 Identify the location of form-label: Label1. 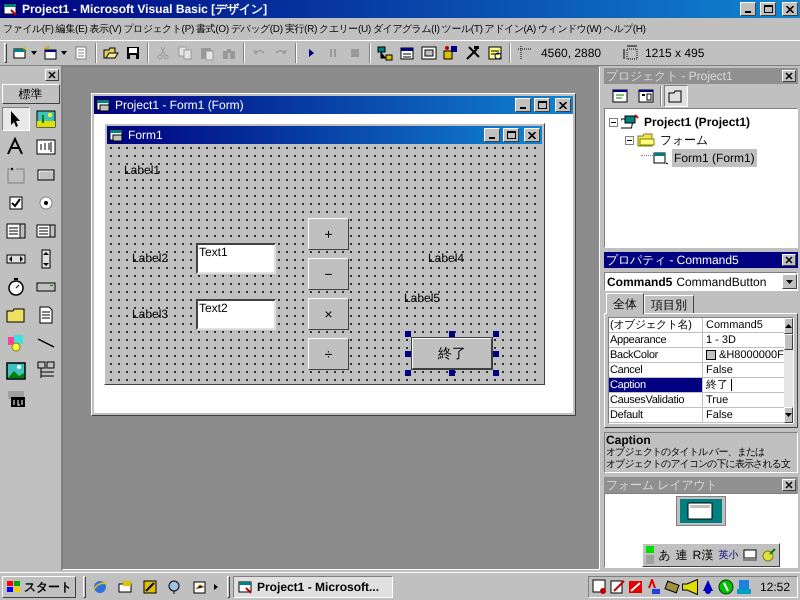
(142, 170).